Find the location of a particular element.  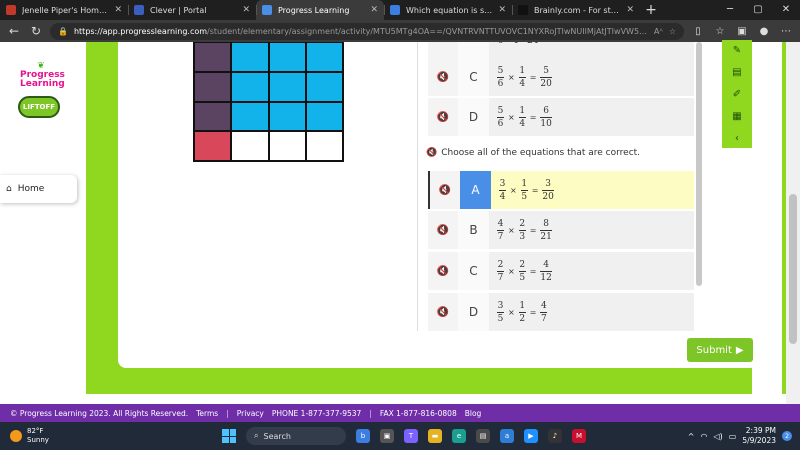

close-window-icon: ✕ is located at coordinates (786, 10).